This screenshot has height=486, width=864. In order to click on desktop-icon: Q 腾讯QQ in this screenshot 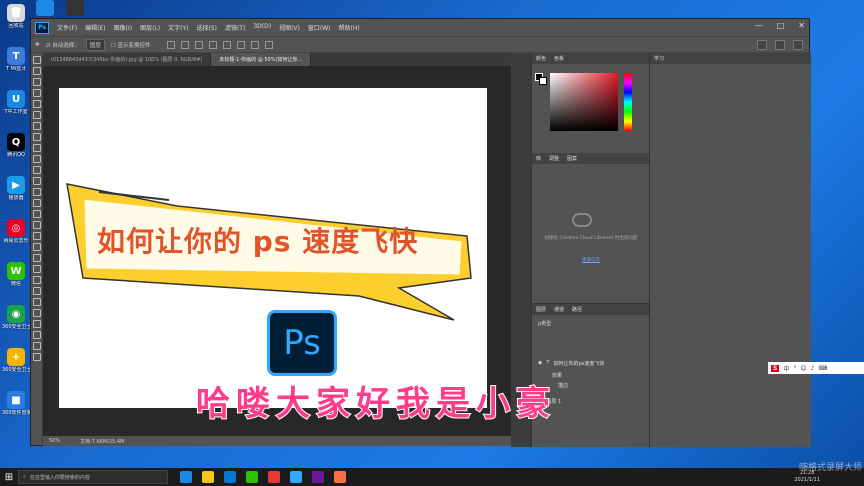, I will do `click(16, 145)`.